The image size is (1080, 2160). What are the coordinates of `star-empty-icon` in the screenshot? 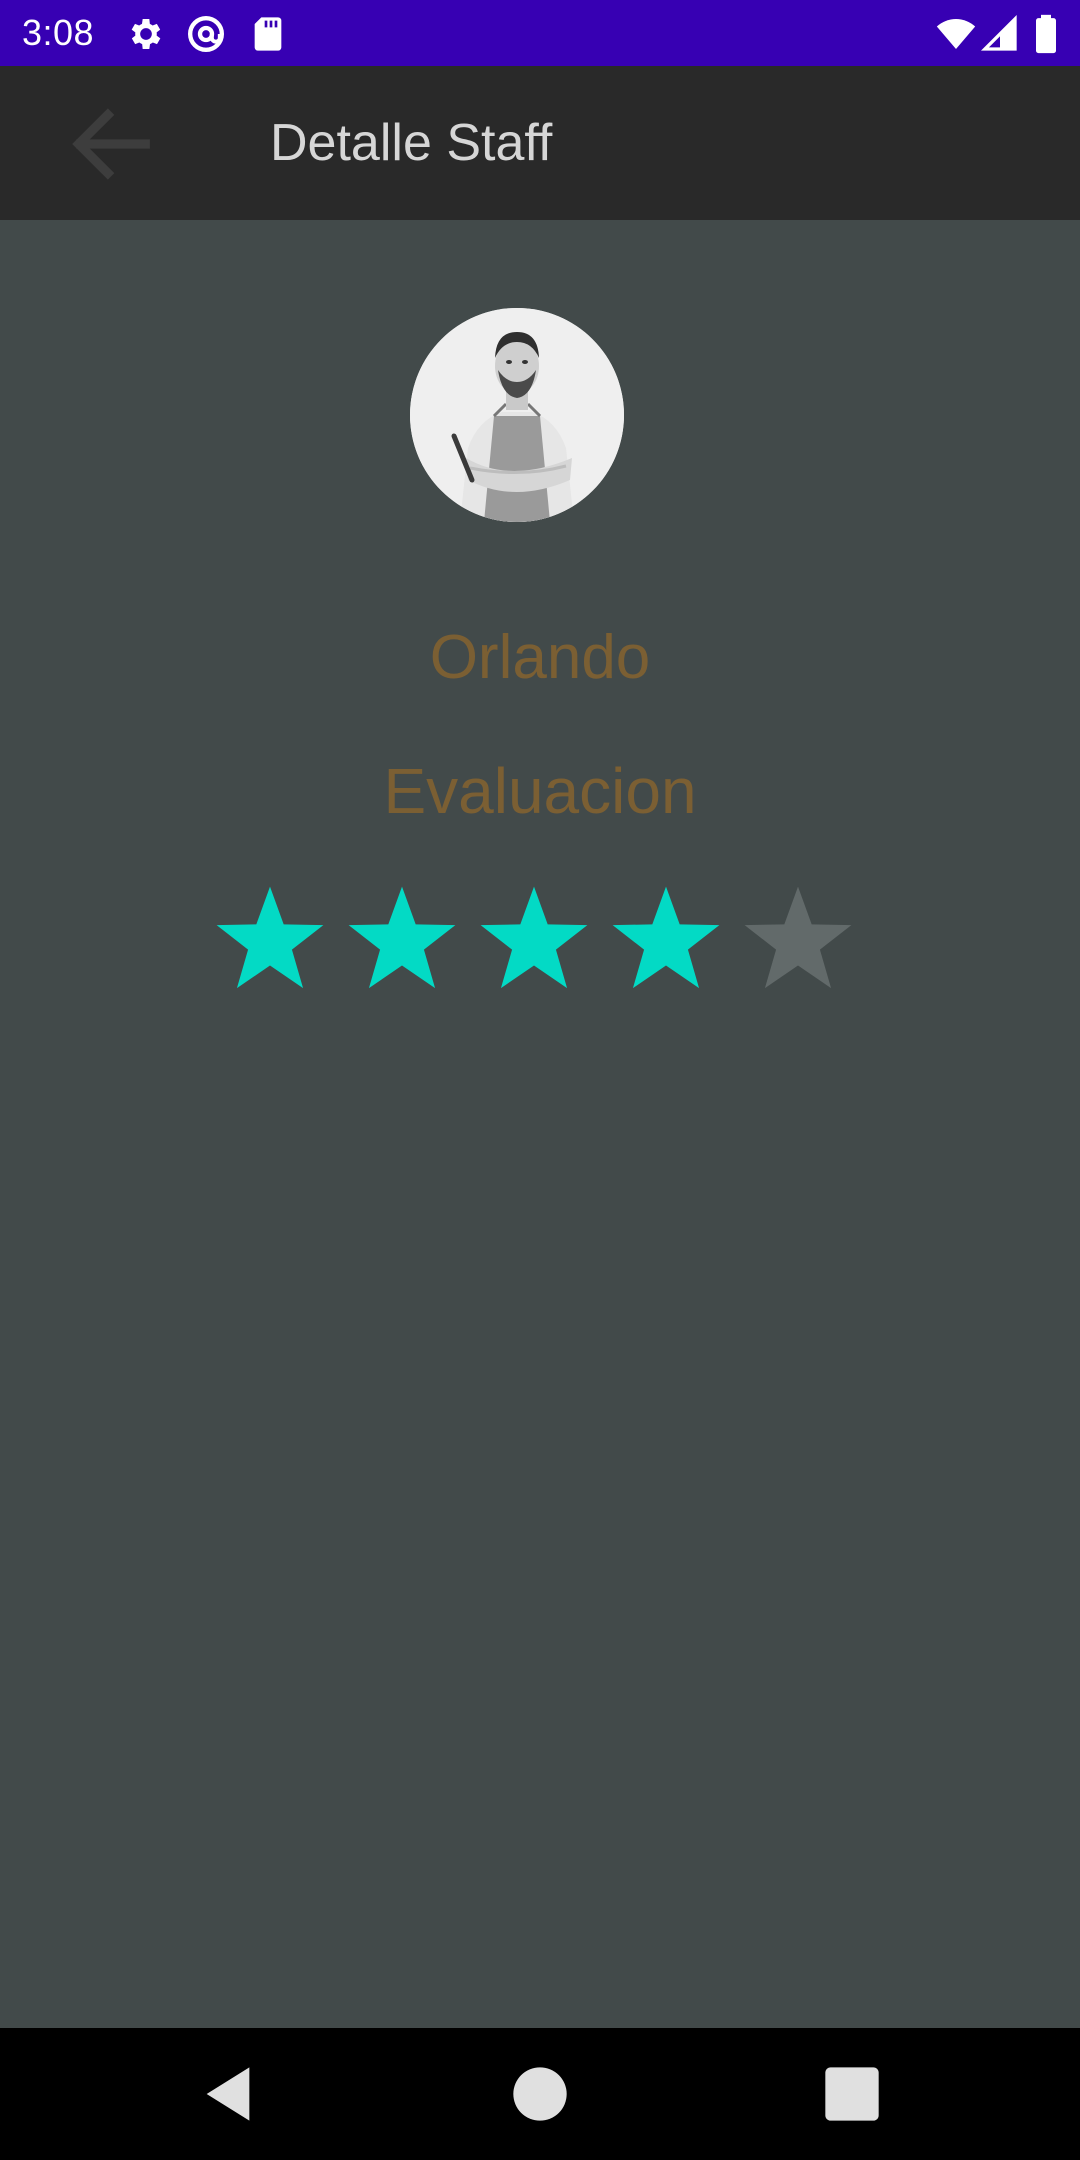 It's located at (798, 940).